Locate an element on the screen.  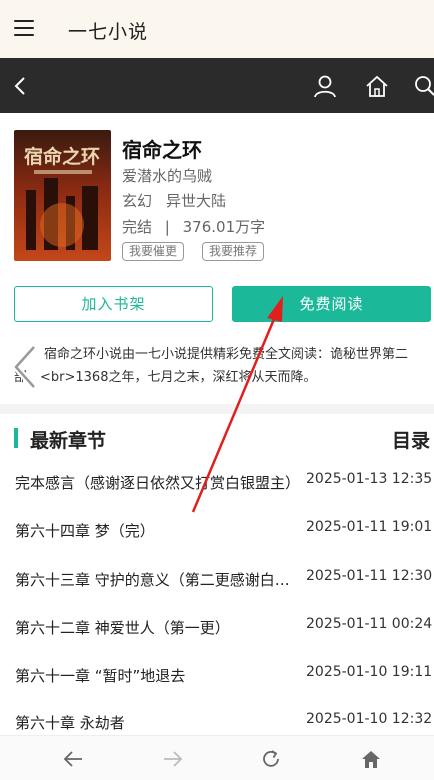
chapter-date: 2025-01-11 12:30 is located at coordinates (369, 576).